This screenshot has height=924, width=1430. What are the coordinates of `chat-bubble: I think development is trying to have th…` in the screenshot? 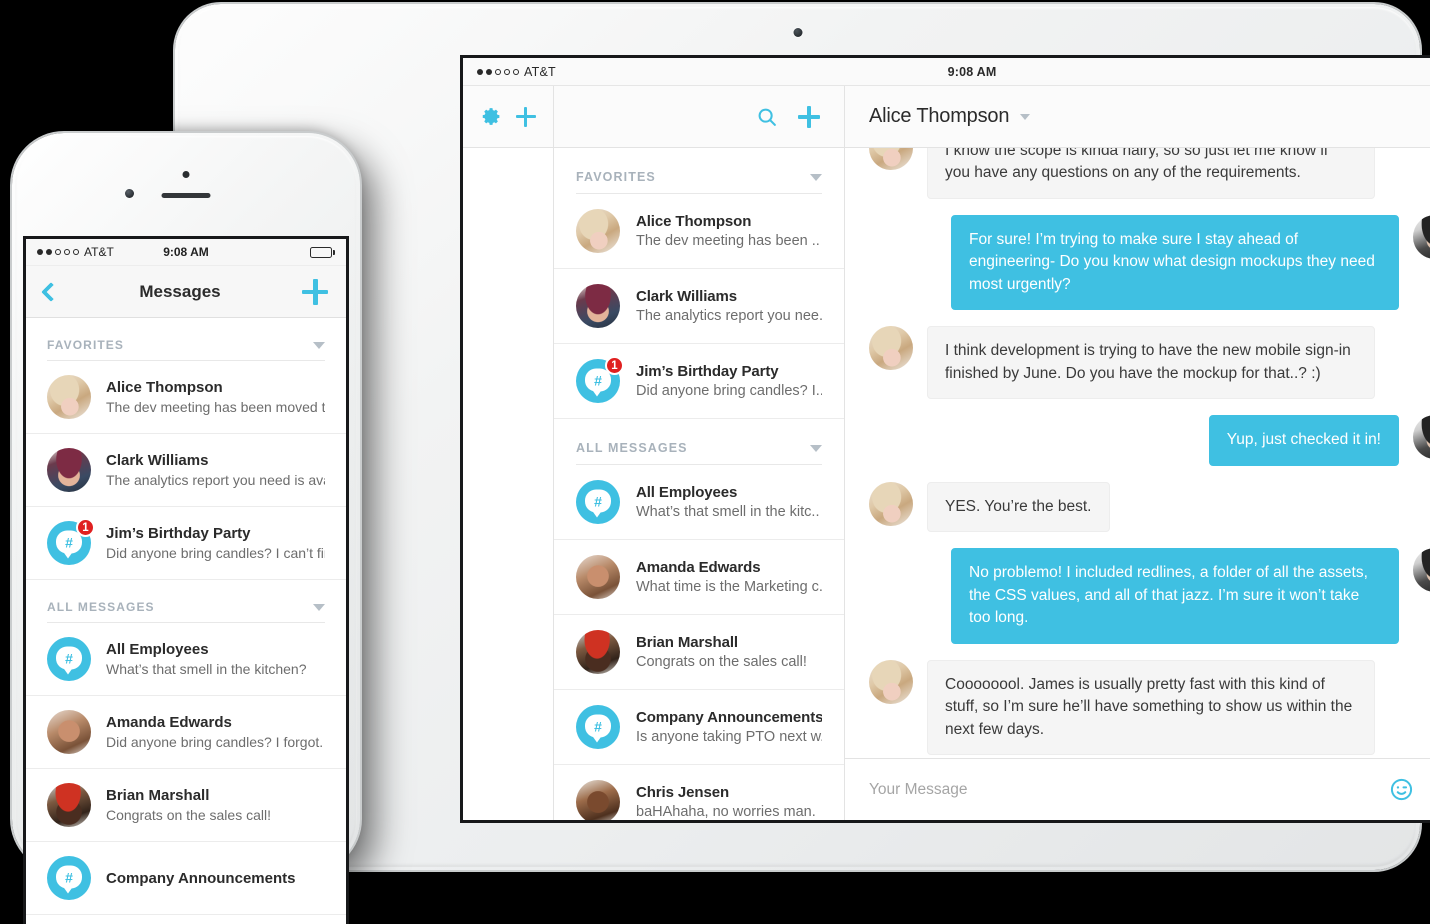 It's located at (1151, 363).